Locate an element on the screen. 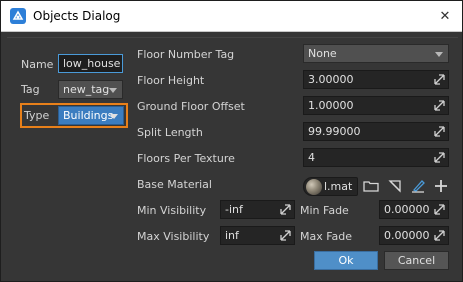 The width and height of the screenshot is (463, 282). max-visibility-input: inf is located at coordinates (257, 235).